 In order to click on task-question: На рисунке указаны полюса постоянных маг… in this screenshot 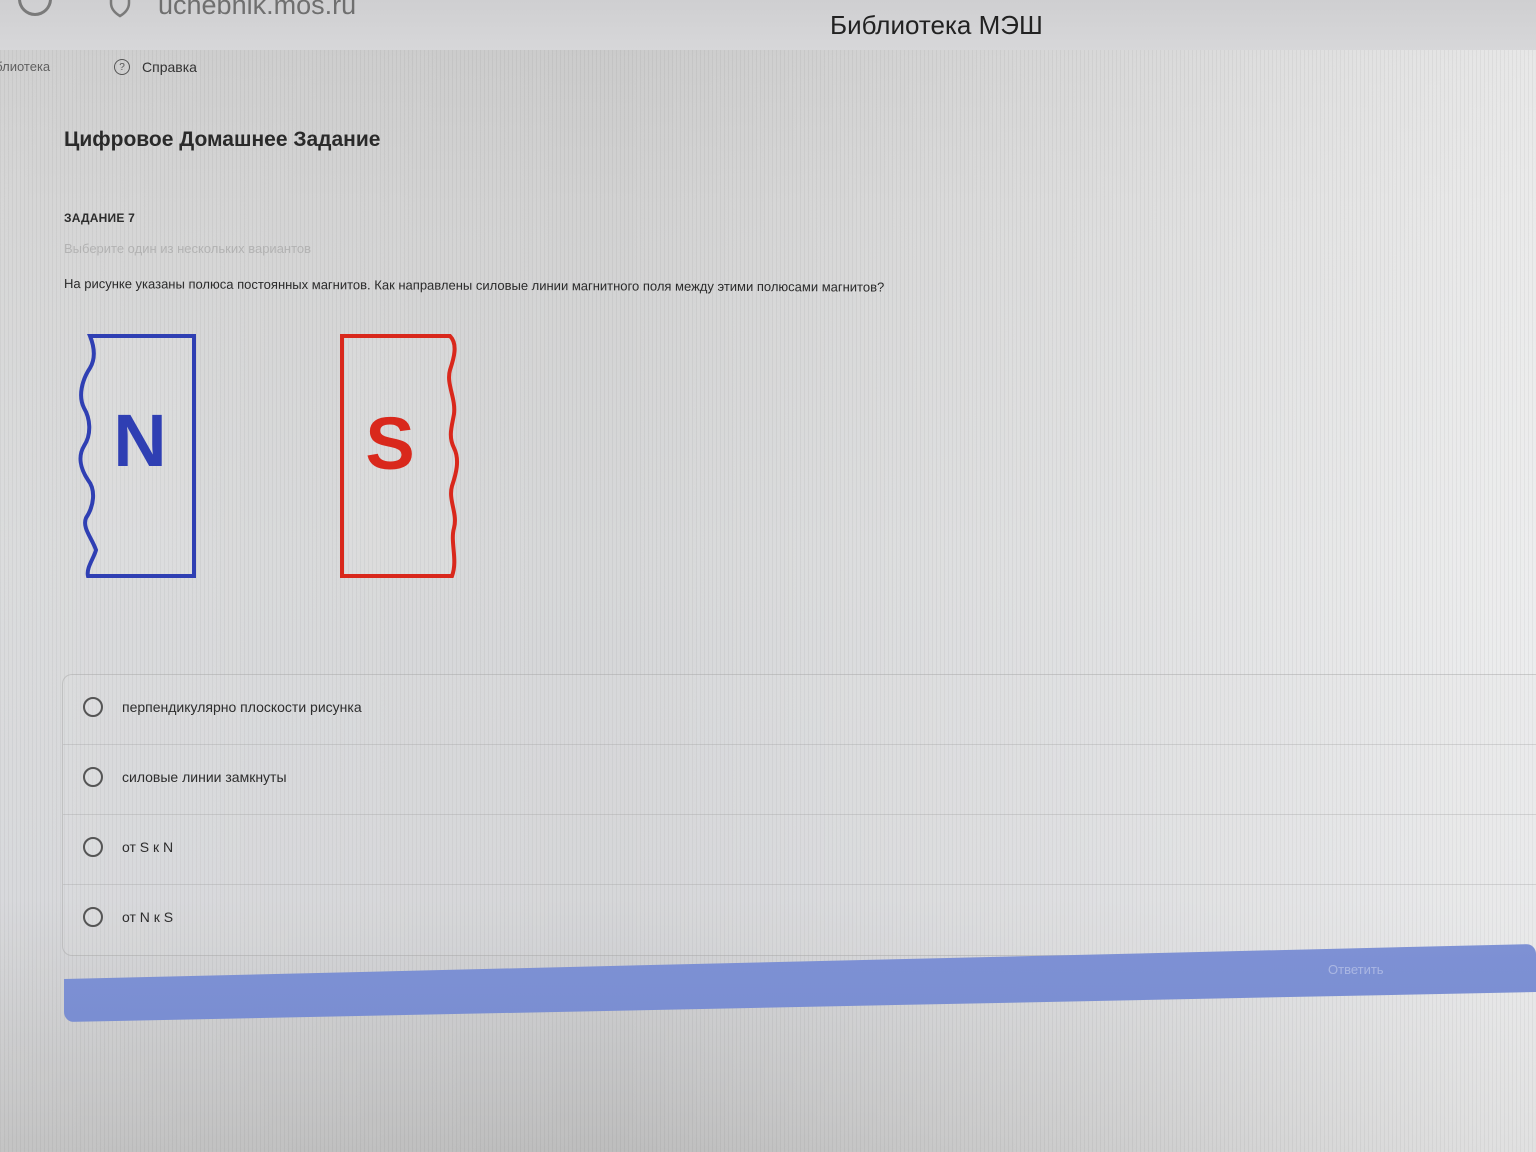, I will do `click(474, 285)`.